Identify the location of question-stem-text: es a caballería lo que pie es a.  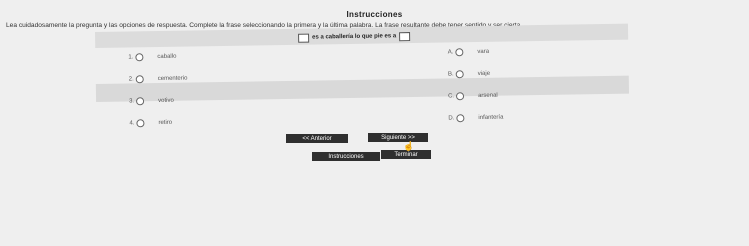
(354, 37).